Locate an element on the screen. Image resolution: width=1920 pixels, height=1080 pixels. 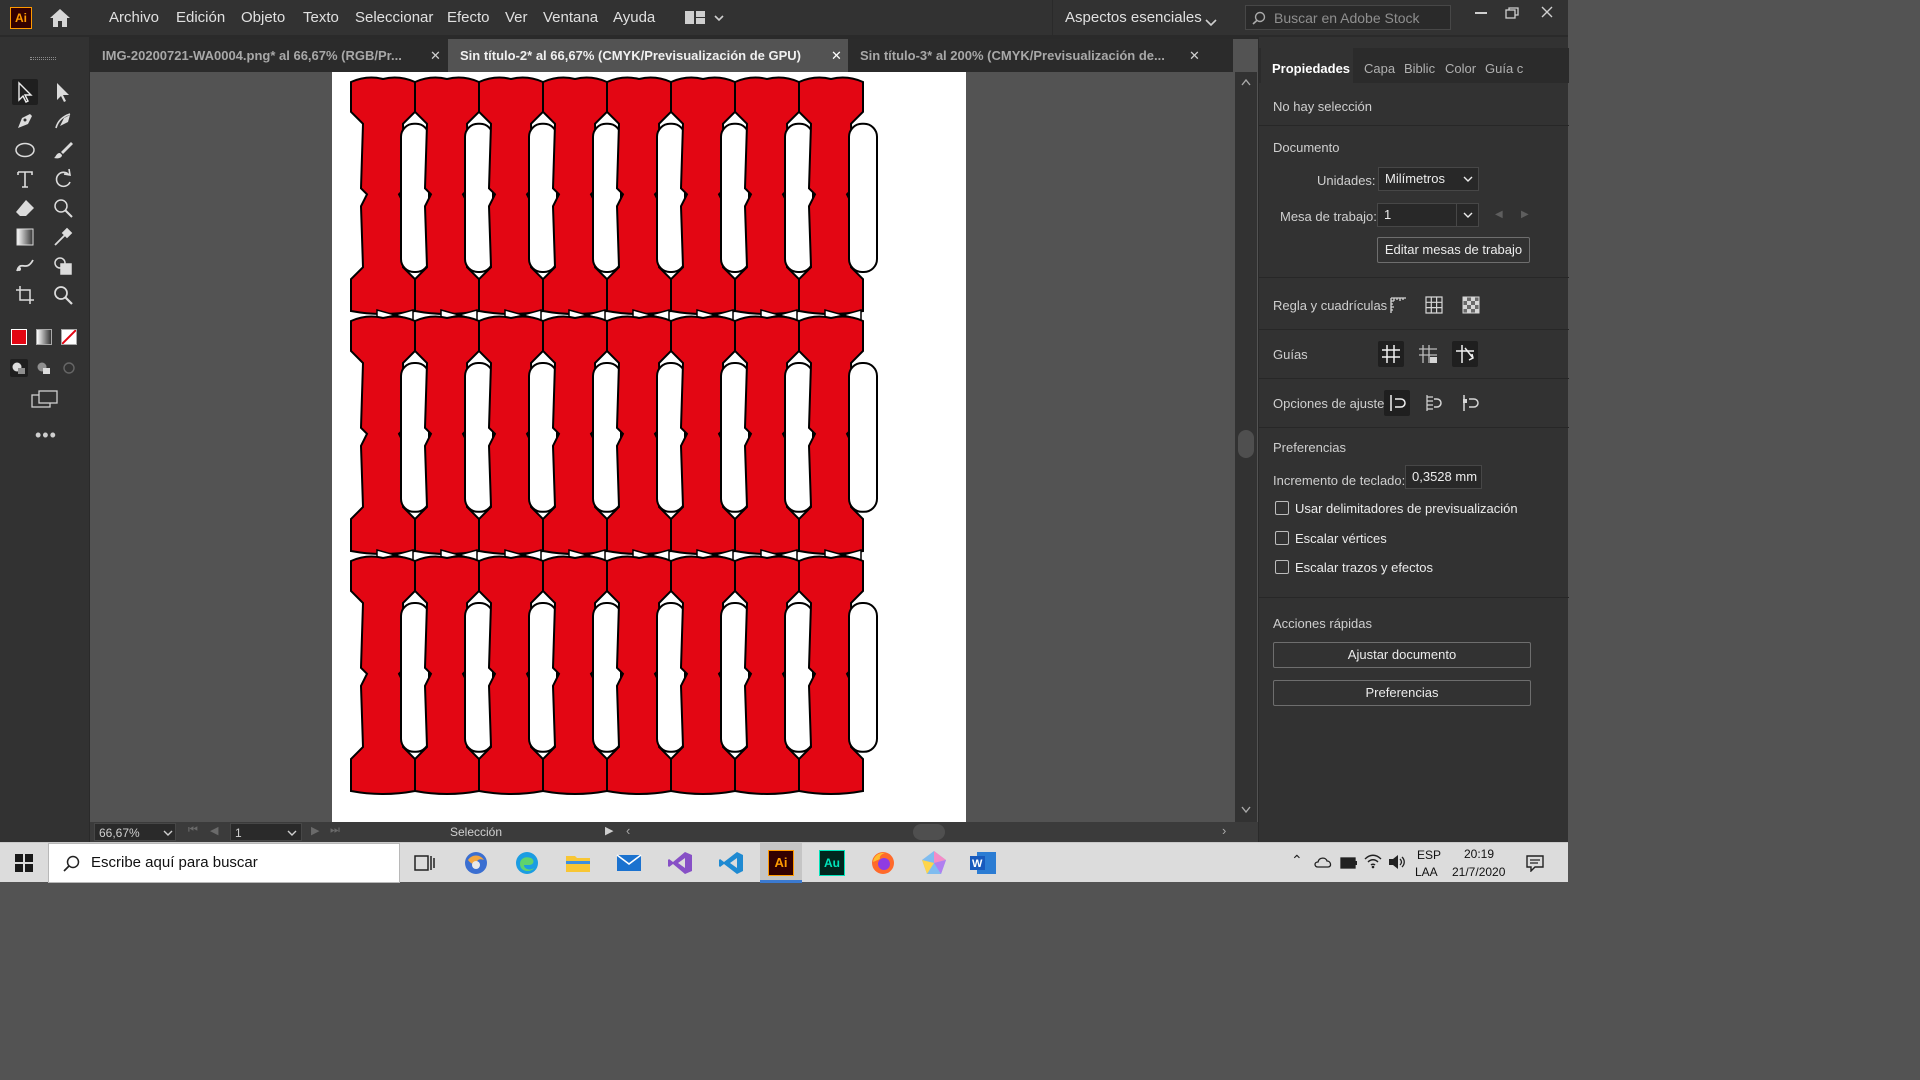
lock-guides-icon is located at coordinates (1428, 354).